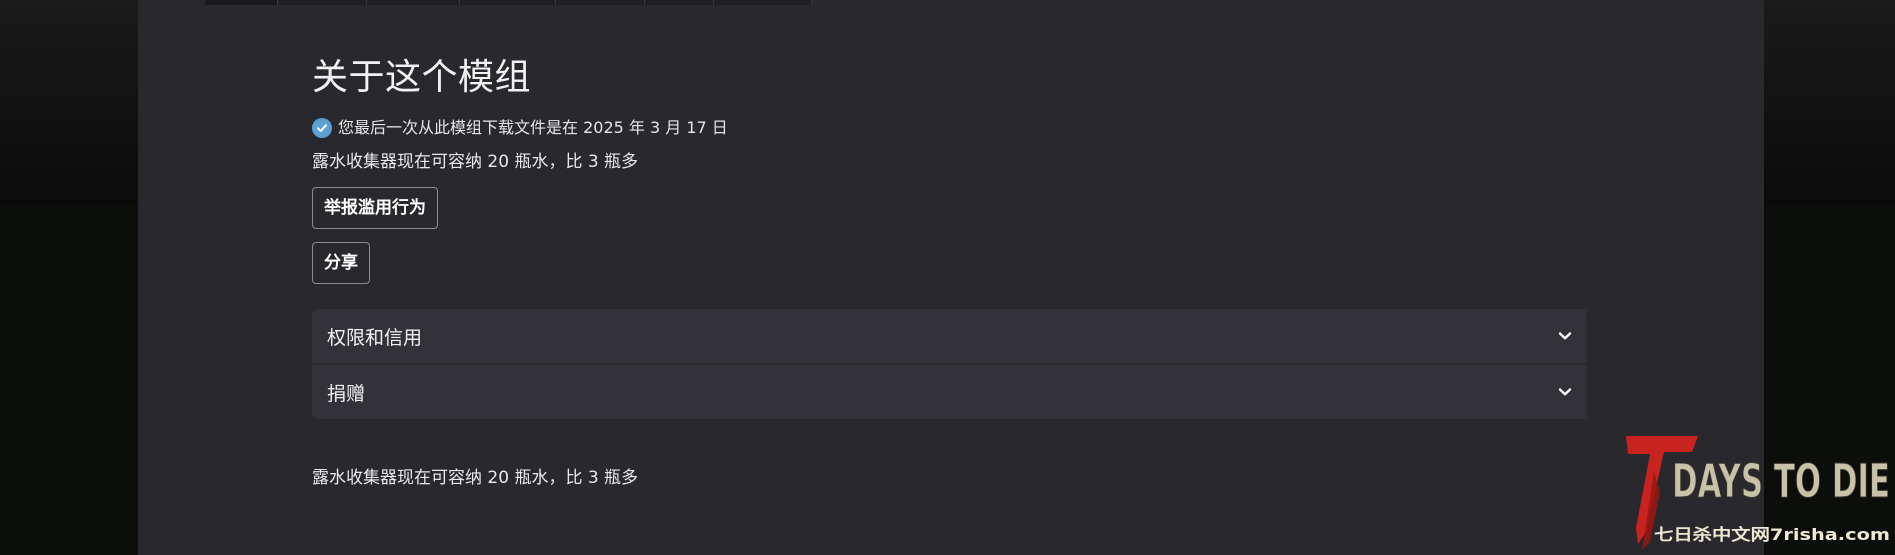 Image resolution: width=1895 pixels, height=555 pixels. What do you see at coordinates (949, 336) in the screenshot?
I see `accordion-permissions-credits: 权限和信用` at bounding box center [949, 336].